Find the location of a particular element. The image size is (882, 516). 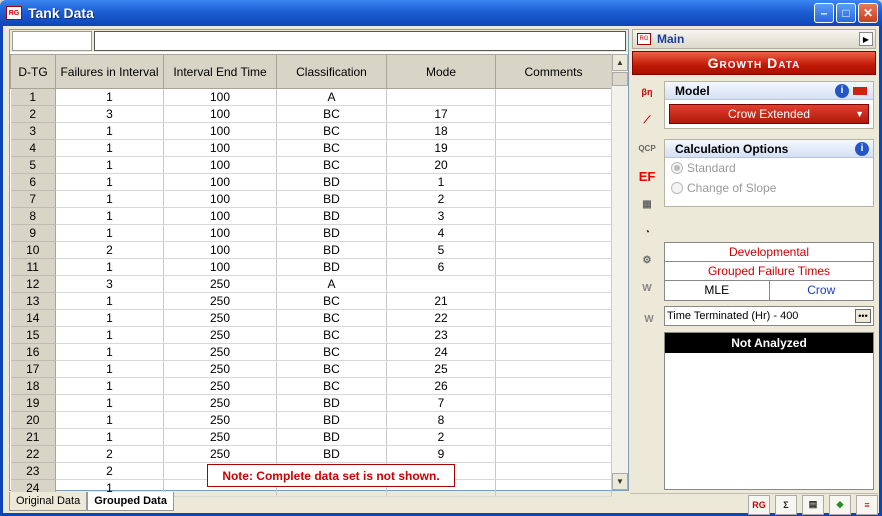

scroll-up-icon: ▲ is located at coordinates (620, 62).